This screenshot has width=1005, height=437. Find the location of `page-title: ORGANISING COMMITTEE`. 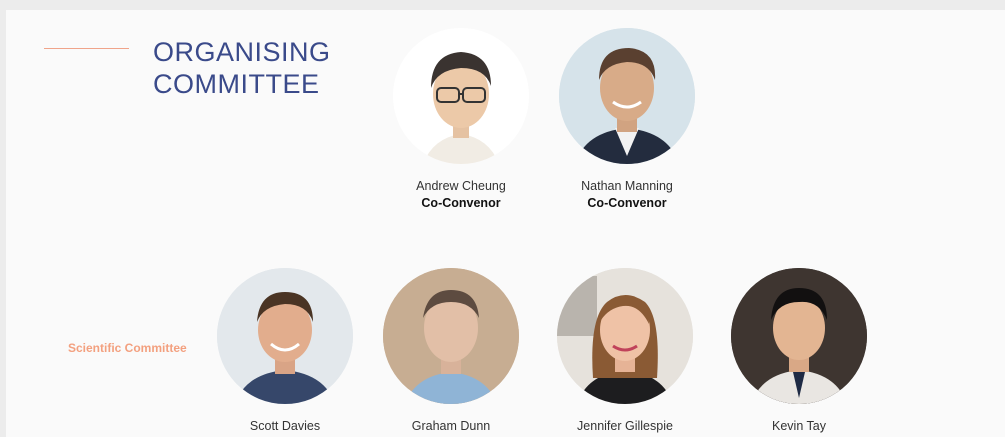

page-title: ORGANISING COMMITTEE is located at coordinates (242, 68).